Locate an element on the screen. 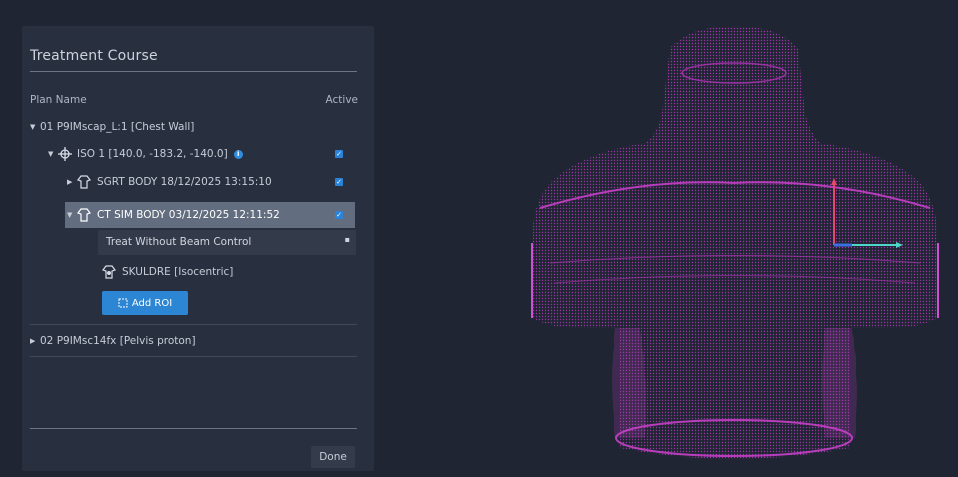 This screenshot has width=958, height=477. plan-name: 01 P9IMscap_L:1 [Chest Wall] is located at coordinates (117, 127).